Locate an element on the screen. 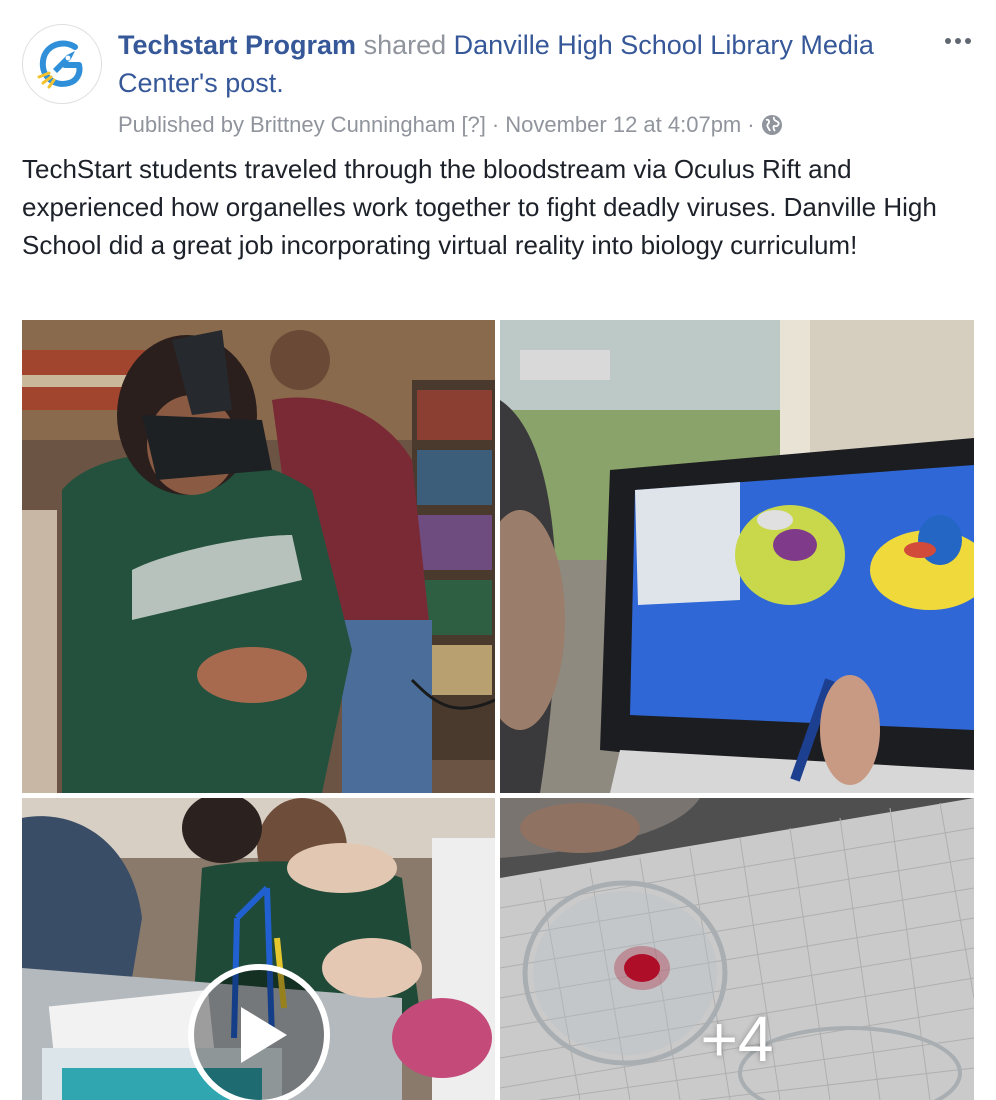 The width and height of the screenshot is (996, 1100). video-play-button is located at coordinates (259, 1032).